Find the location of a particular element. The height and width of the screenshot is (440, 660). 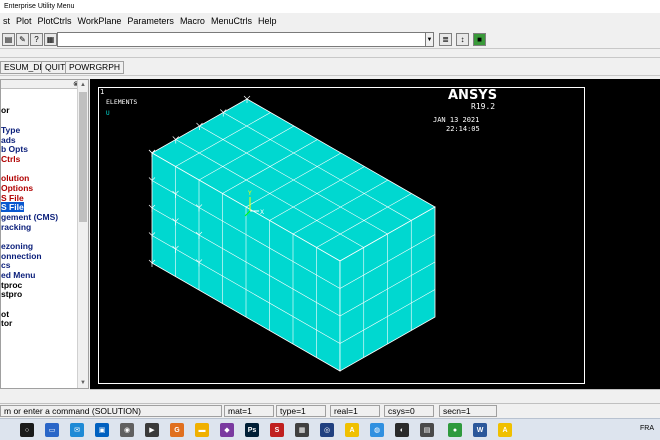

ansys-active-icon: A is located at coordinates (505, 430).